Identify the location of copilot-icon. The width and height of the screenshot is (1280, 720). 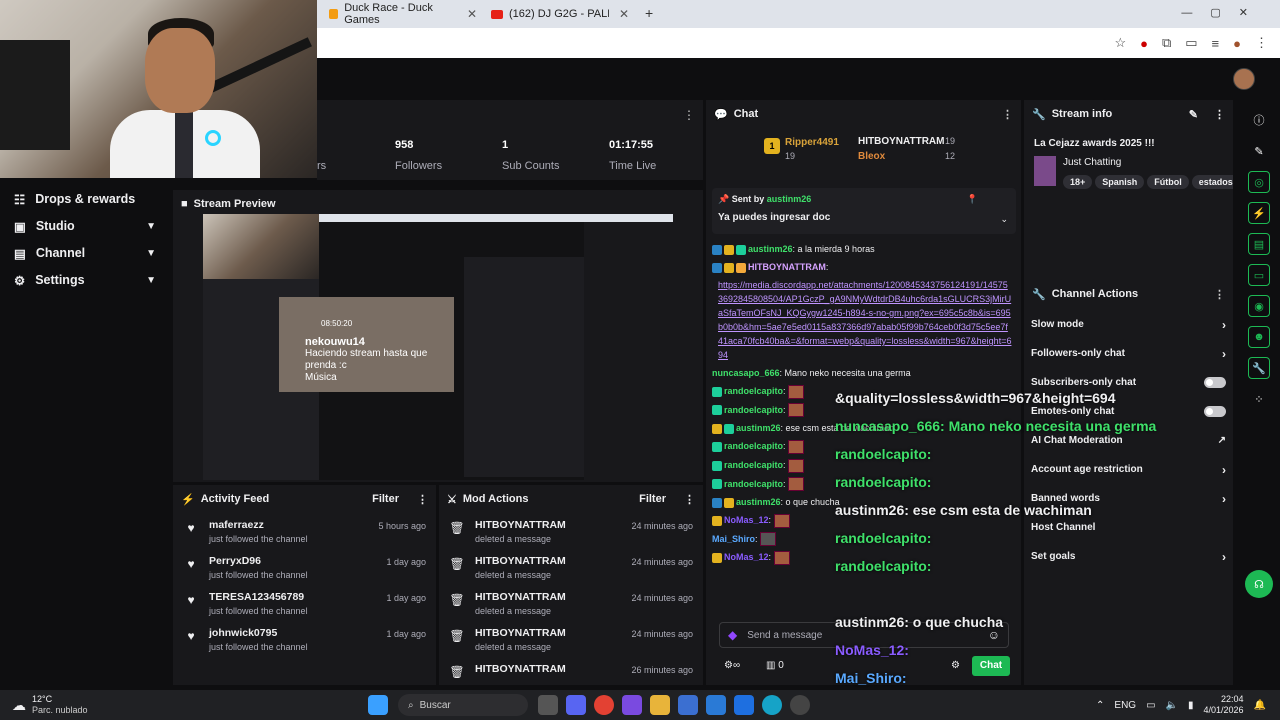
(632, 705).